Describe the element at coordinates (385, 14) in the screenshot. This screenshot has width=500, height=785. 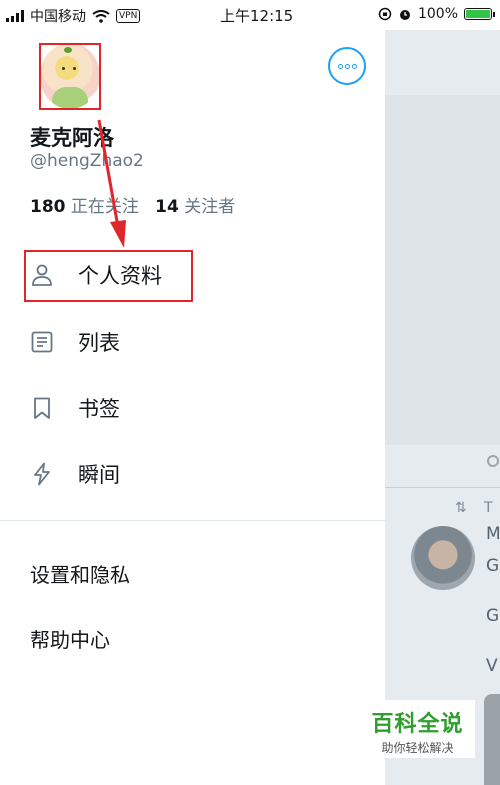
I see `rotation-lock-icon` at that location.